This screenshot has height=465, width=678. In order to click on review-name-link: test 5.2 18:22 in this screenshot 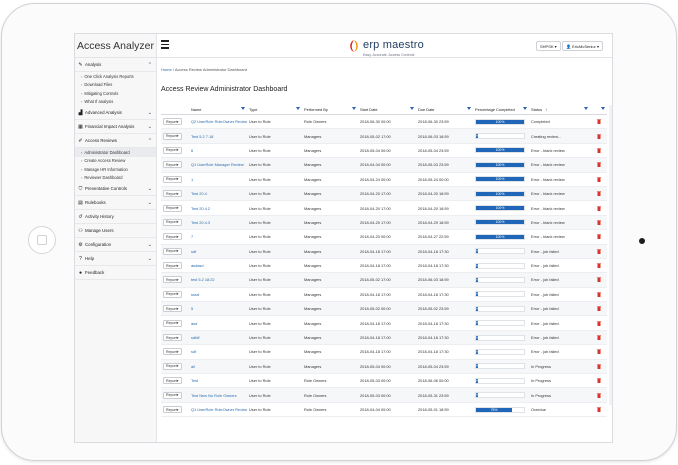, I will do `click(203, 279)`.